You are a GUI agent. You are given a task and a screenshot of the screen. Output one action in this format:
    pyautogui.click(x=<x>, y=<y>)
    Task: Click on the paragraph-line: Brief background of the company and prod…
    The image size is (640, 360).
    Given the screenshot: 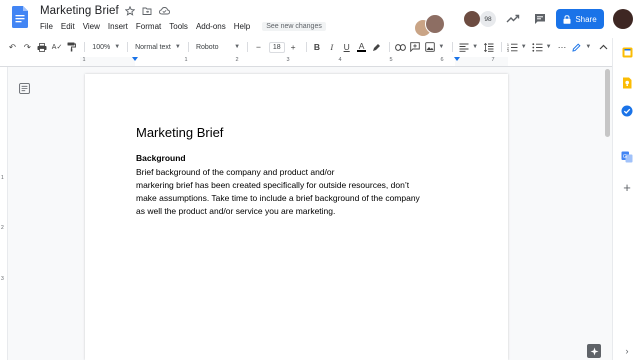 What is the action you would take?
    pyautogui.click(x=235, y=172)
    